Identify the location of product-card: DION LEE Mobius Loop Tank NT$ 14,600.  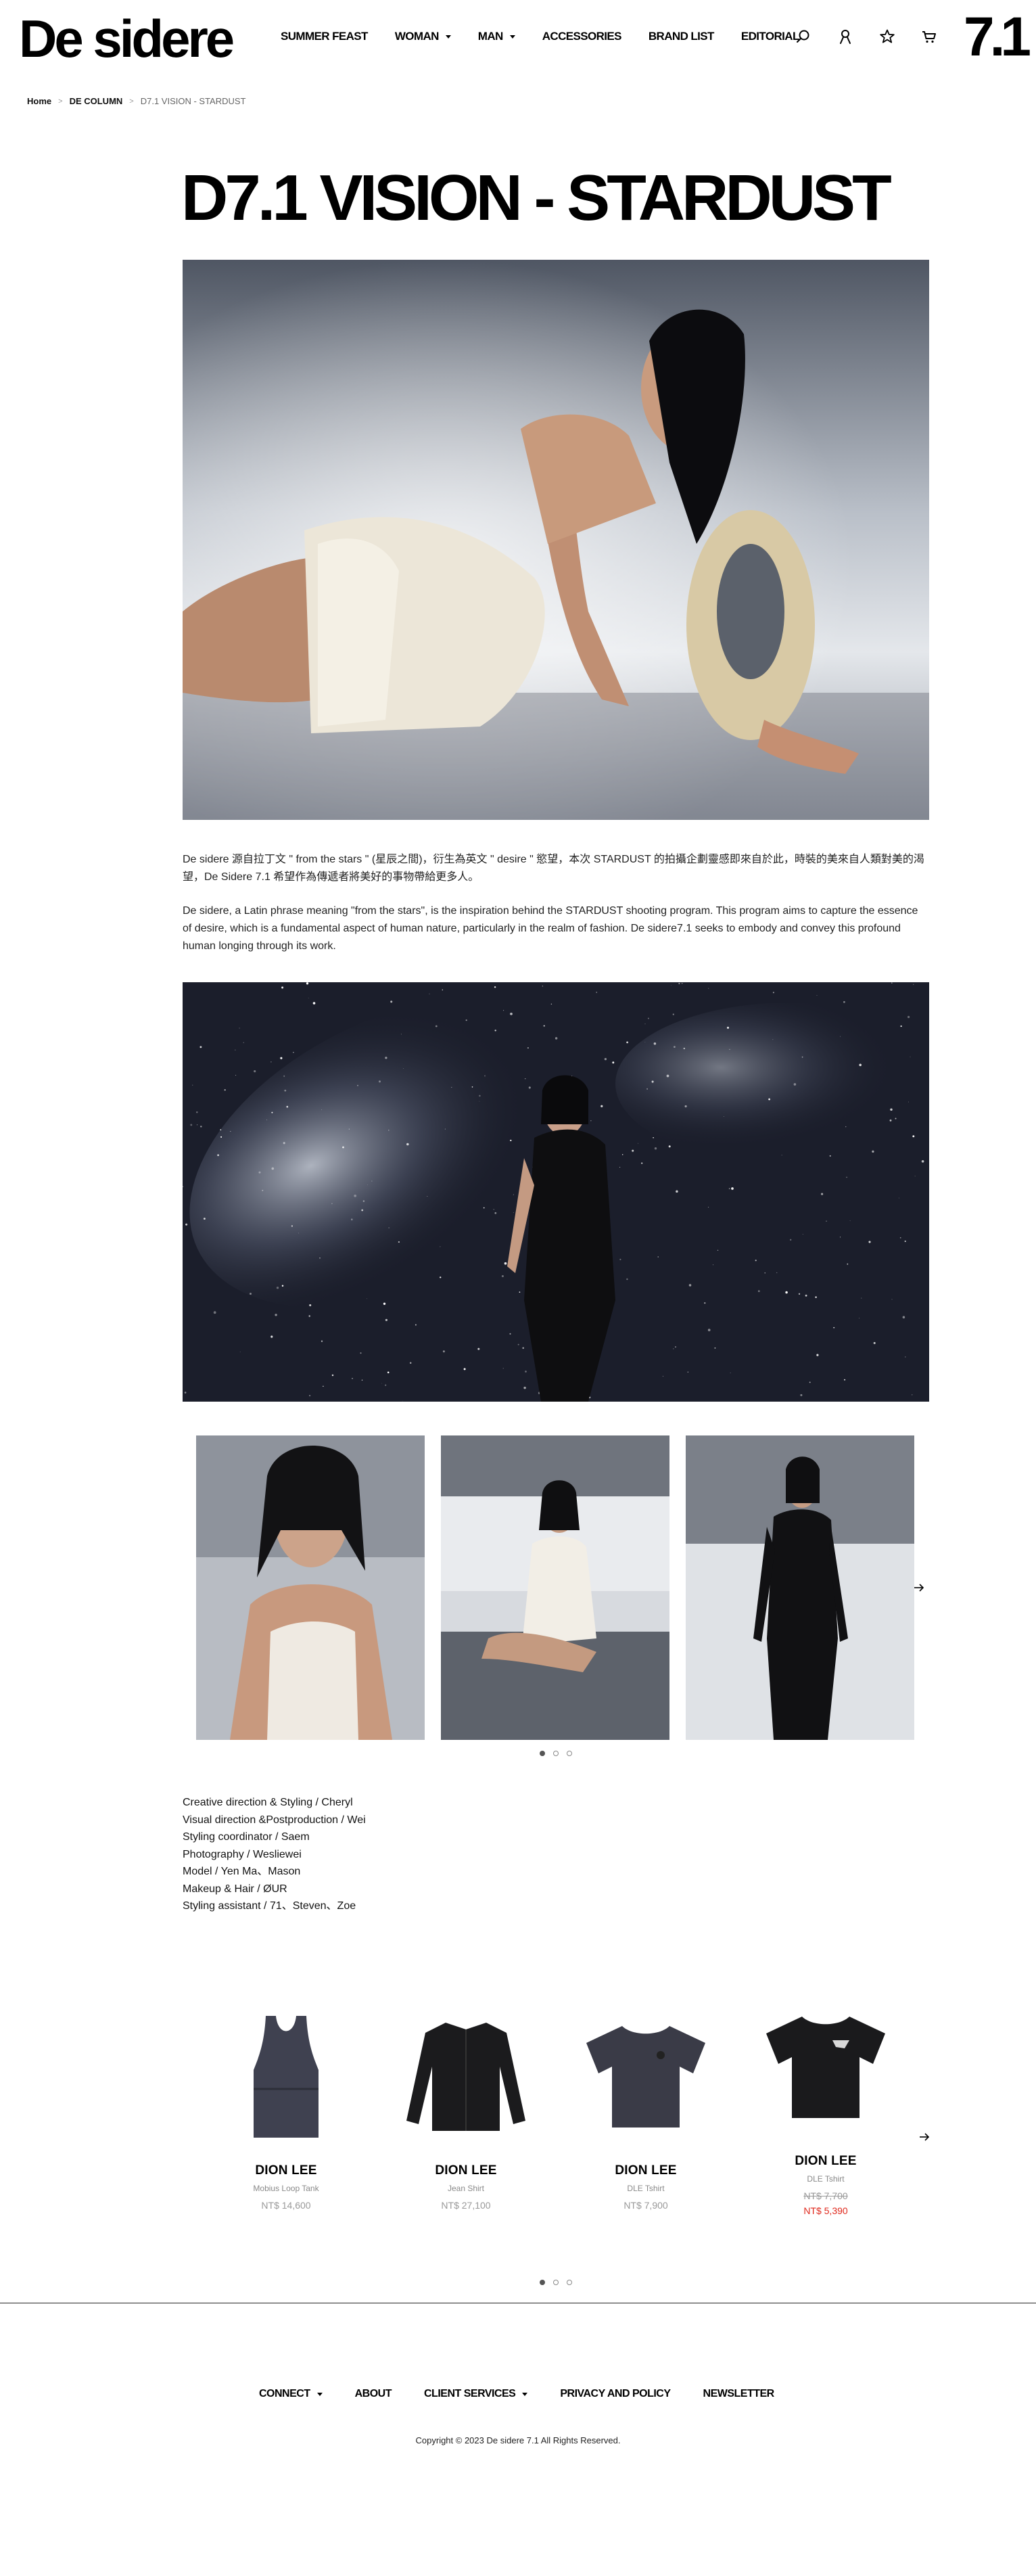
(286, 2106).